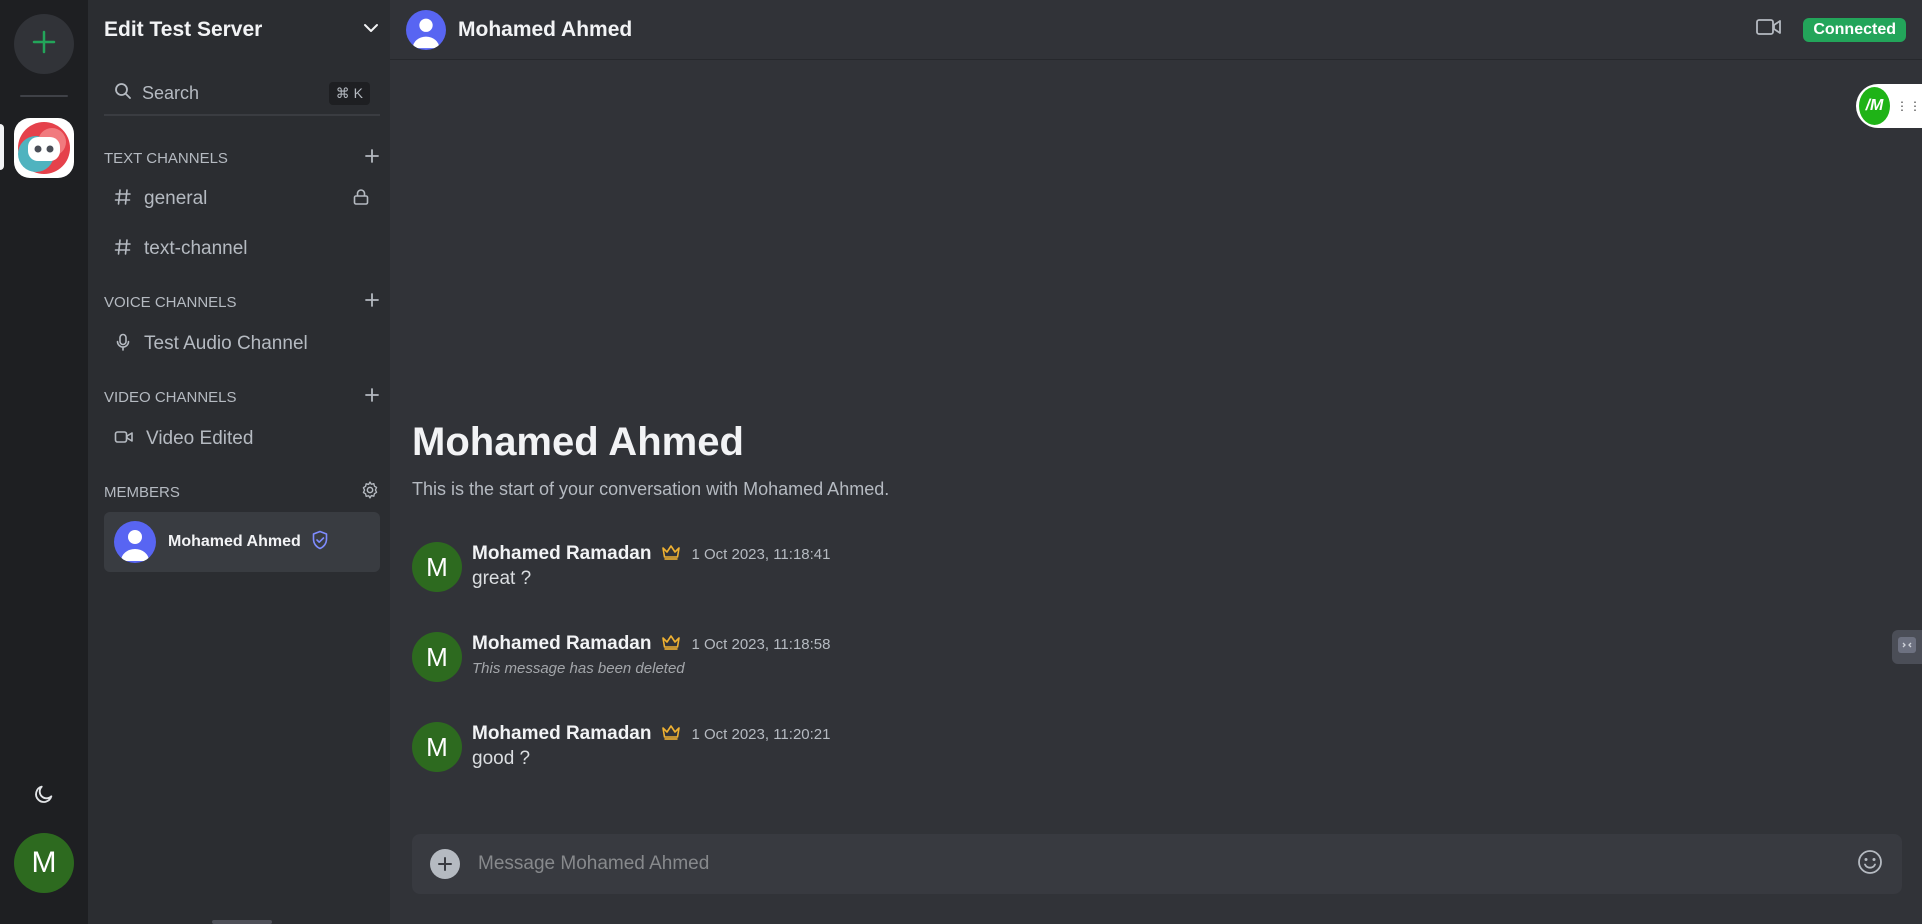 The width and height of the screenshot is (1922, 924). Describe the element at coordinates (371, 30) in the screenshot. I see `chevron-down-icon` at that location.